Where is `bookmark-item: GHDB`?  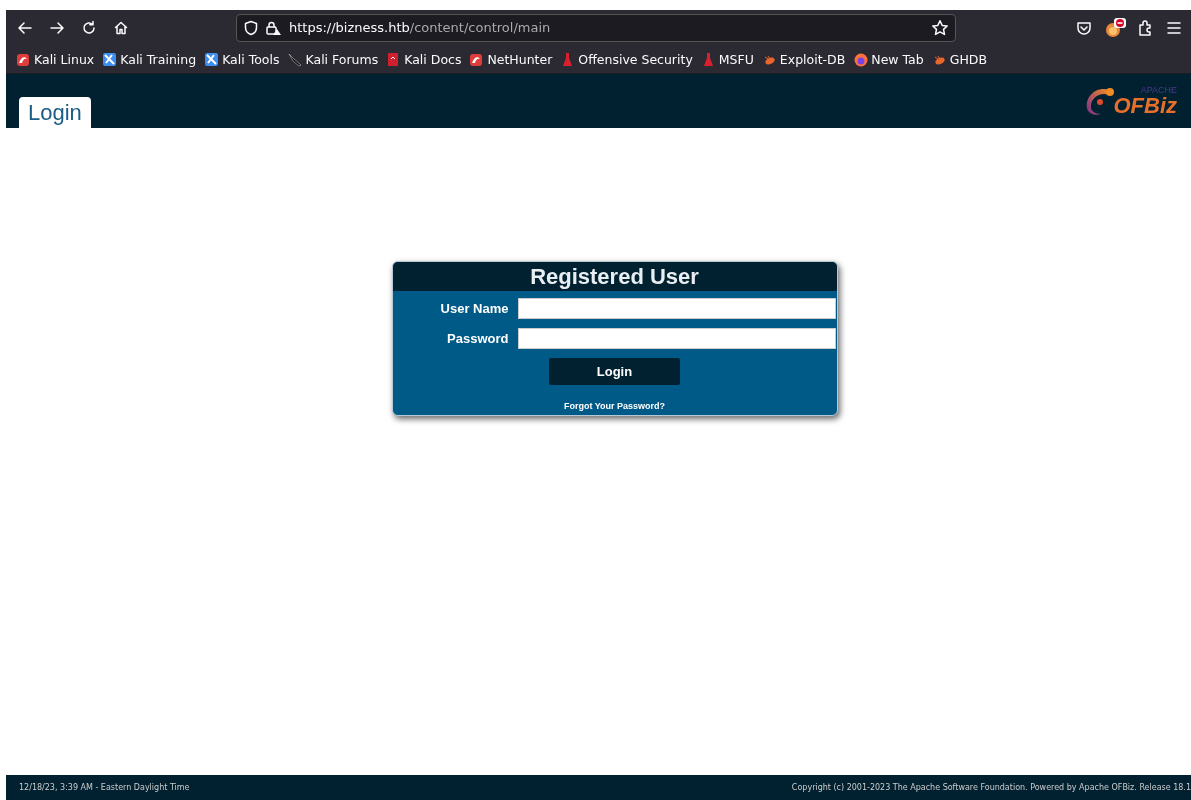
bookmark-item: GHDB is located at coordinates (959, 59).